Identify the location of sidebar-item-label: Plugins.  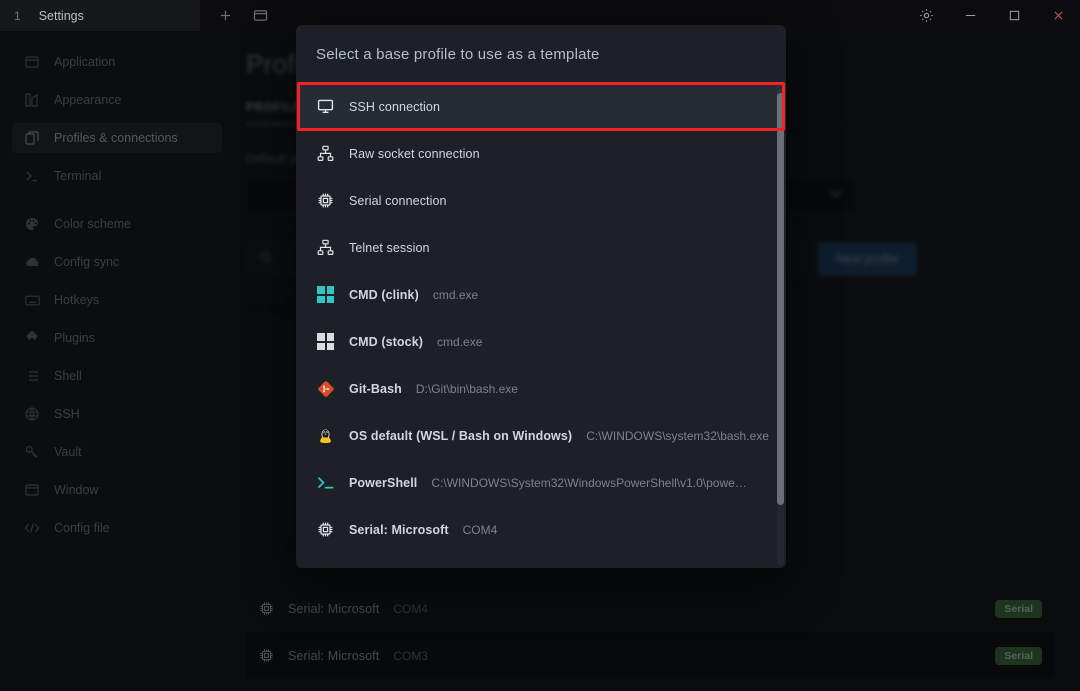
(74, 338).